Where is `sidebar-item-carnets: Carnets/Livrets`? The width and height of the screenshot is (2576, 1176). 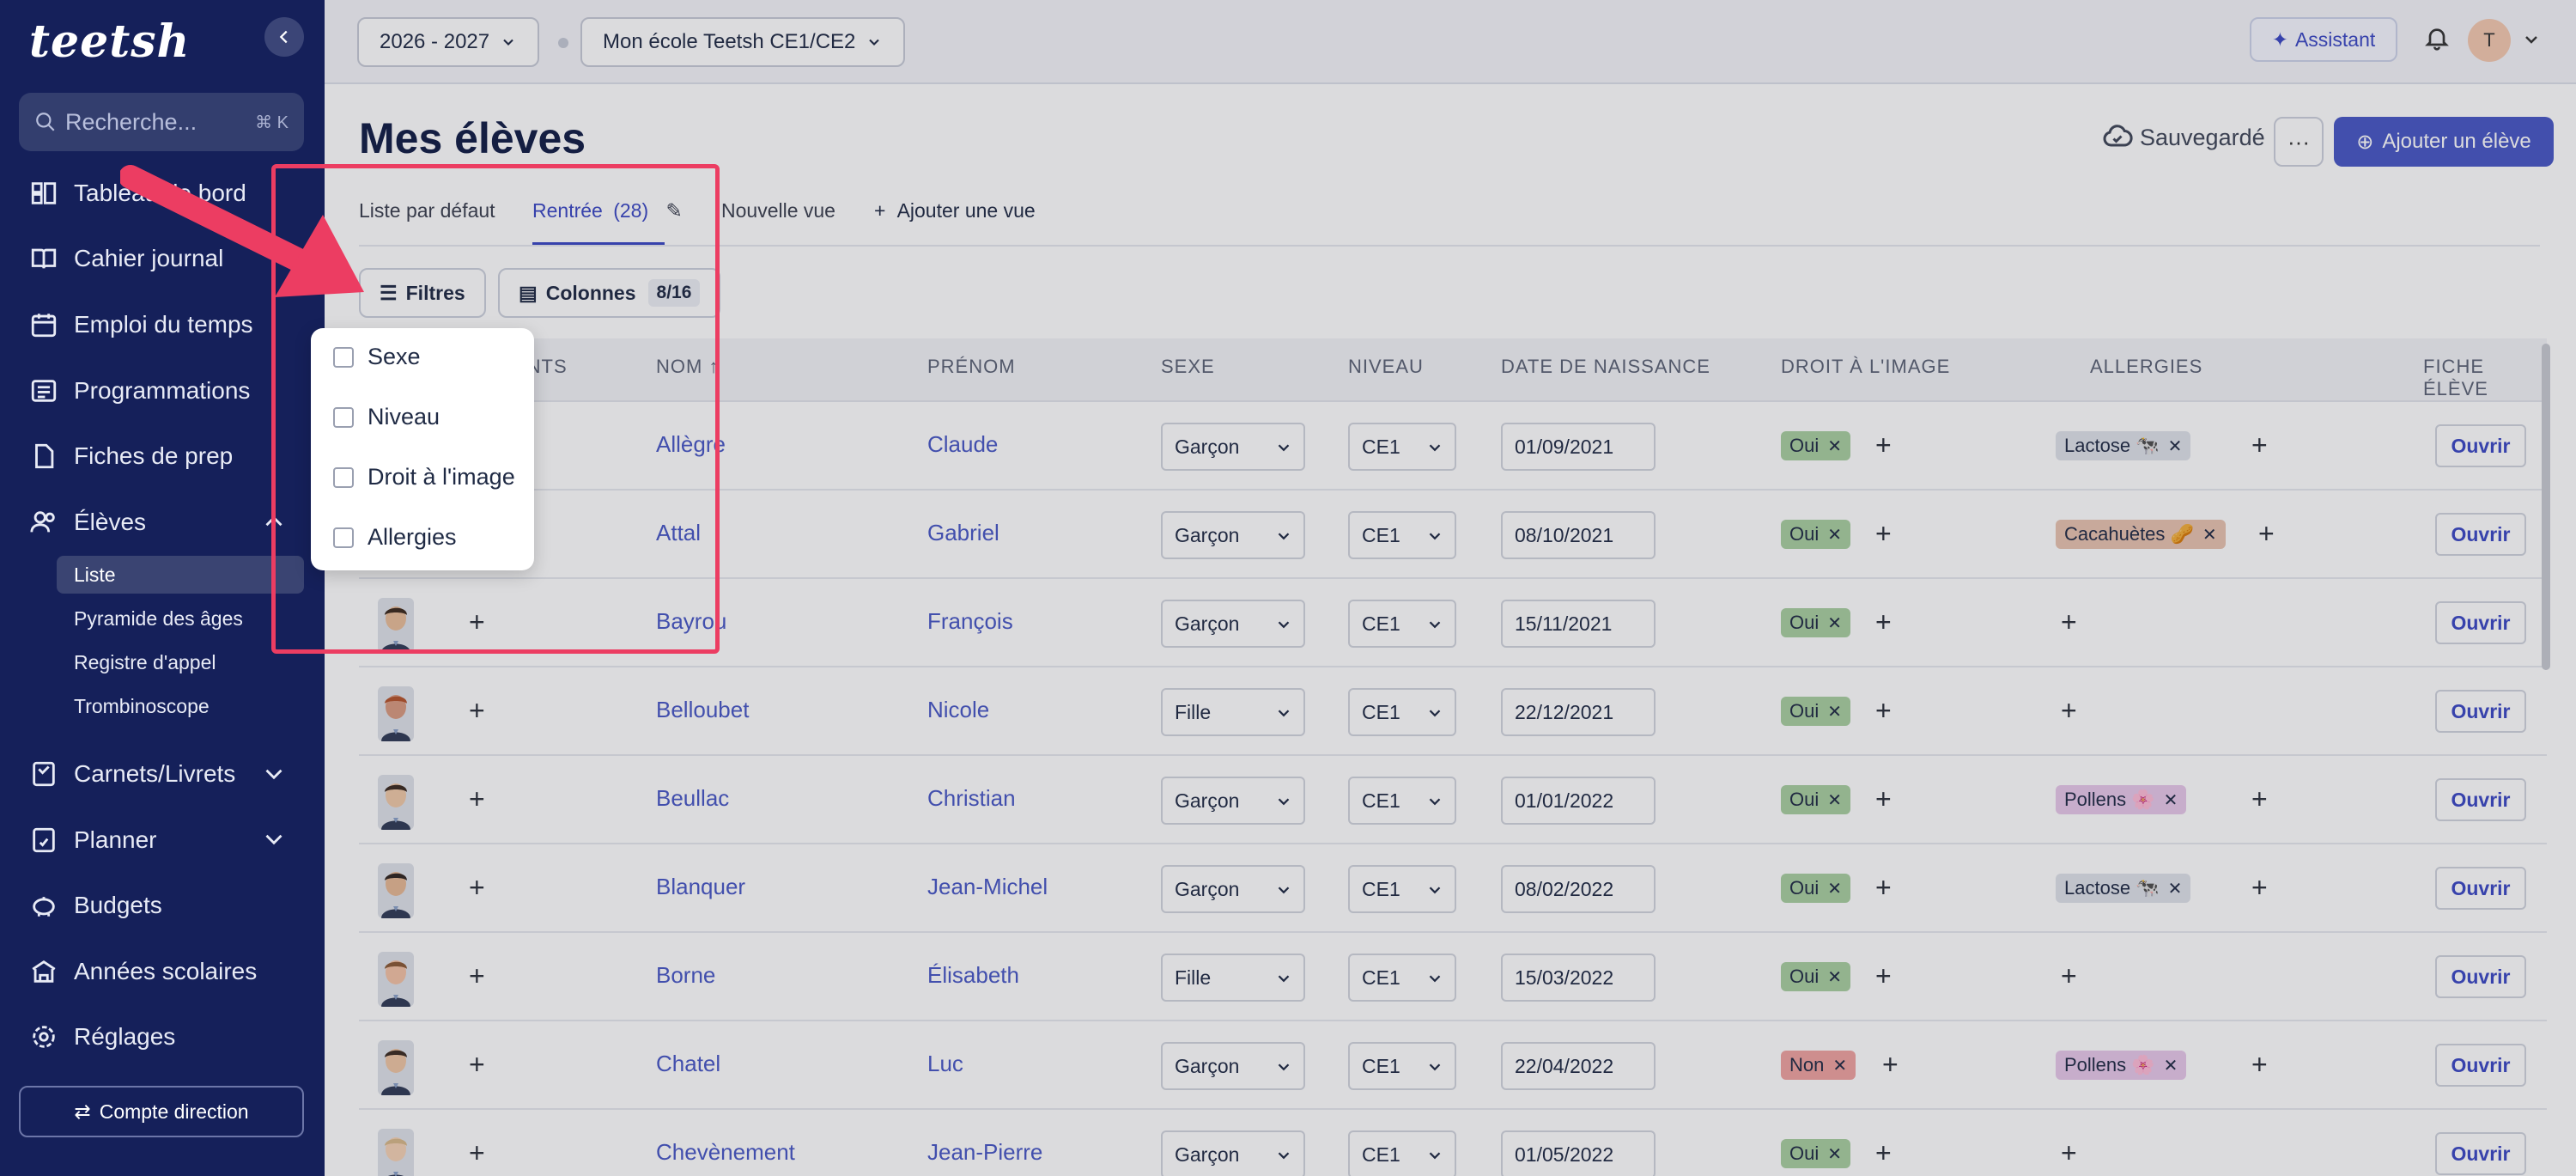
sidebar-item-carnets: Carnets/Livrets is located at coordinates (132, 774).